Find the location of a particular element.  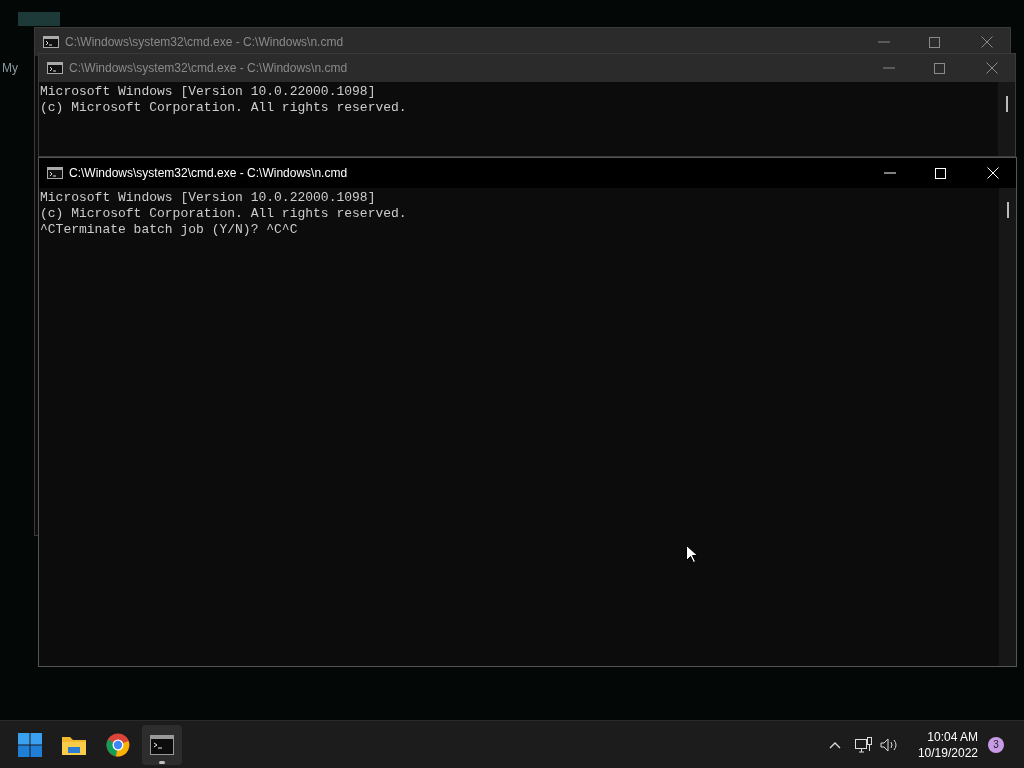

taskbar-button is located at coordinates (162, 744).